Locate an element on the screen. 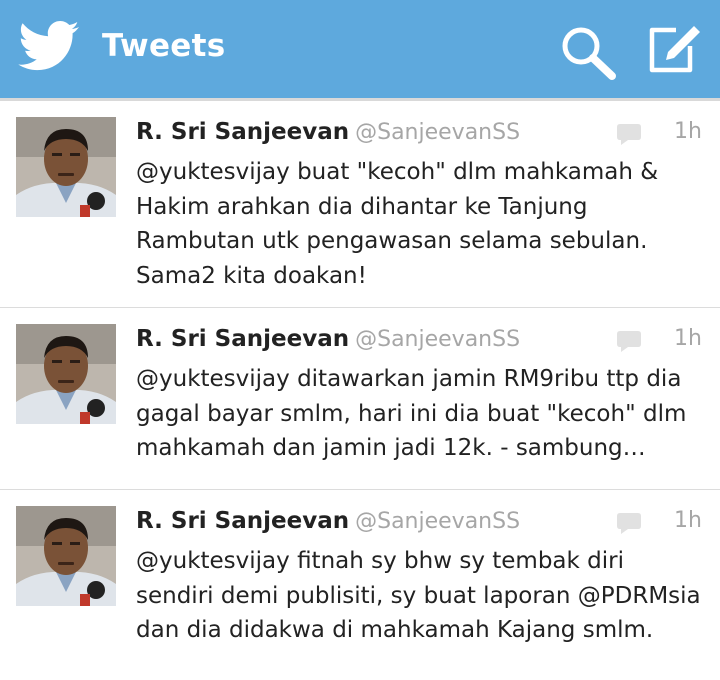 The width and height of the screenshot is (720, 680). search-icon is located at coordinates (589, 52).